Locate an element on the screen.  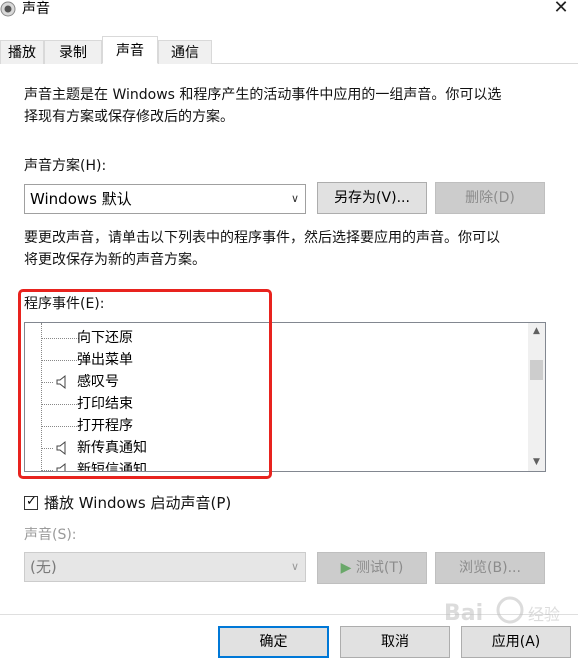
scheme-select: Windows 默认 ∨ is located at coordinates (165, 199).